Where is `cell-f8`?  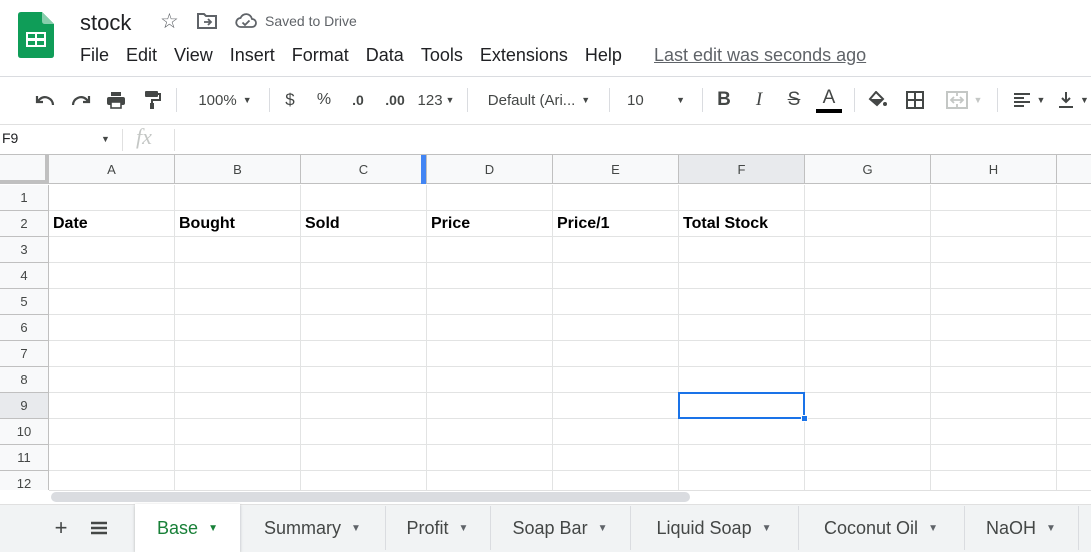 cell-f8 is located at coordinates (742, 380).